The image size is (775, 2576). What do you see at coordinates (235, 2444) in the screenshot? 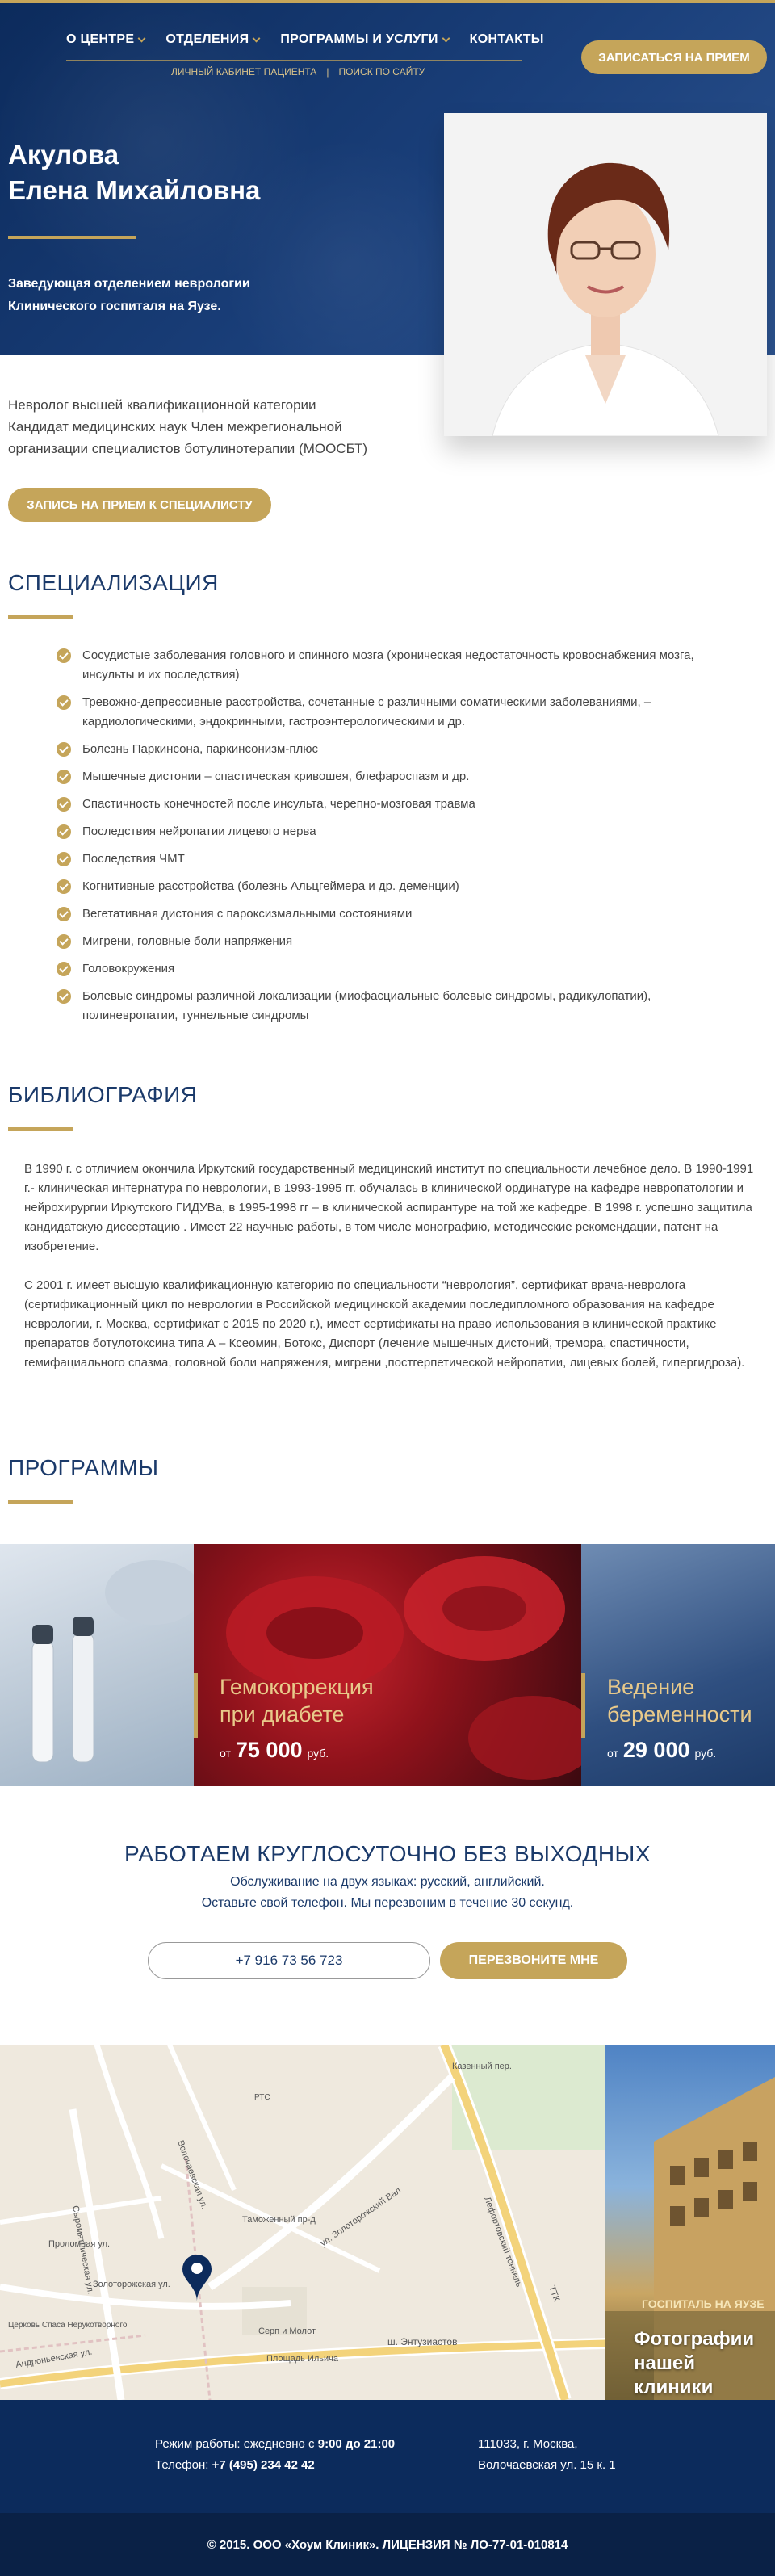
I see `hours-label: Режим работы: ежедневно с` at bounding box center [235, 2444].